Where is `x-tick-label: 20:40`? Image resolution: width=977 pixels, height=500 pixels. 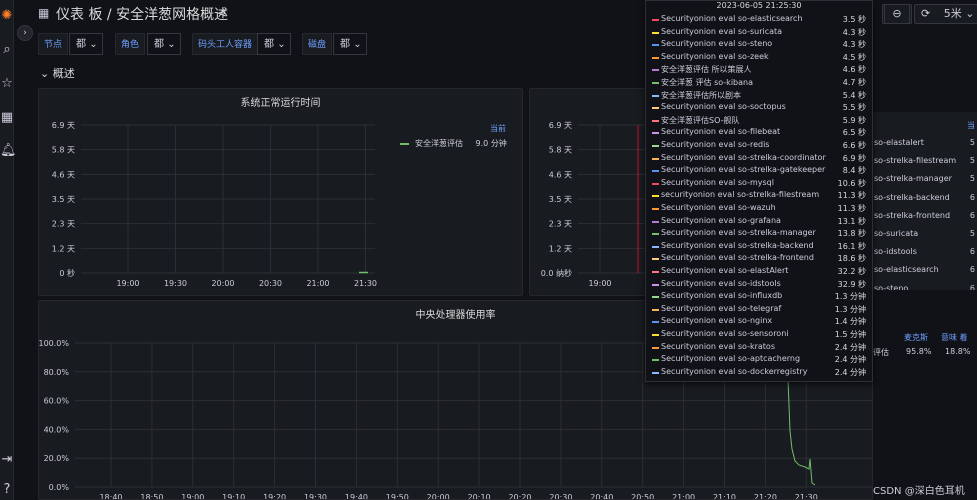
x-tick-label: 20:40 is located at coordinates (601, 496).